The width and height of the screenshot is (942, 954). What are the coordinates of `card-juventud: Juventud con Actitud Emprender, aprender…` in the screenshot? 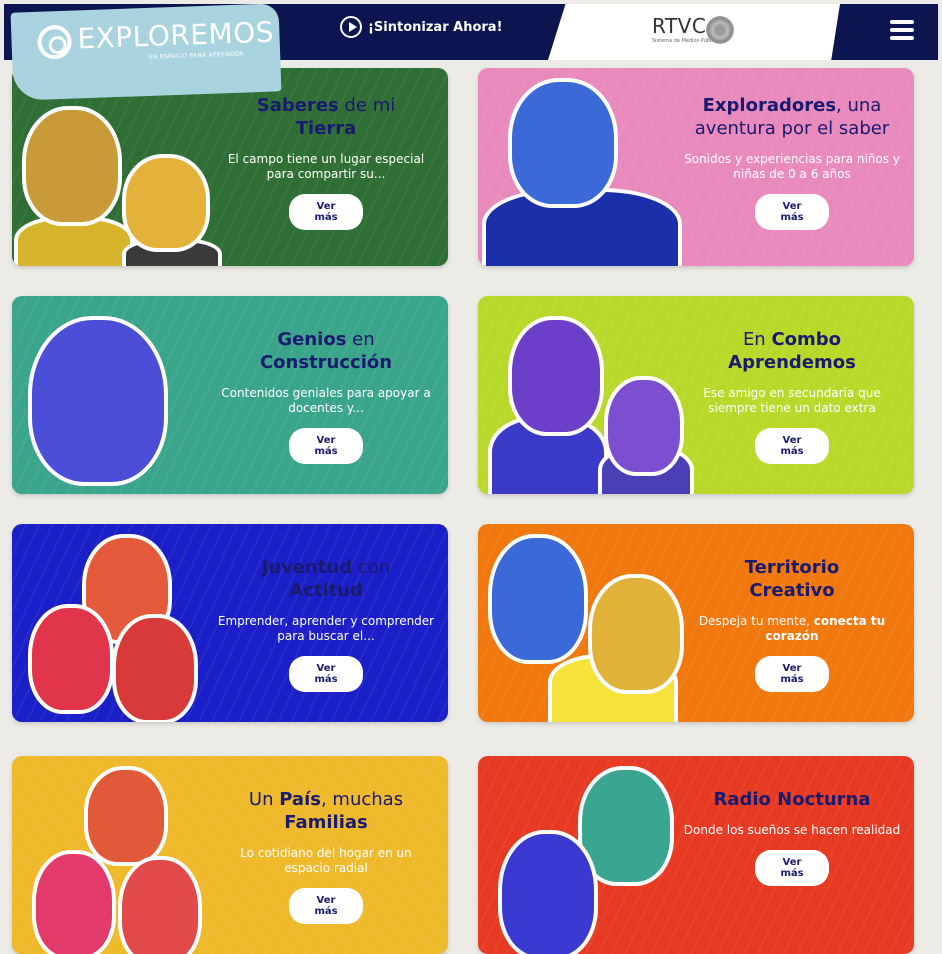 It's located at (230, 623).